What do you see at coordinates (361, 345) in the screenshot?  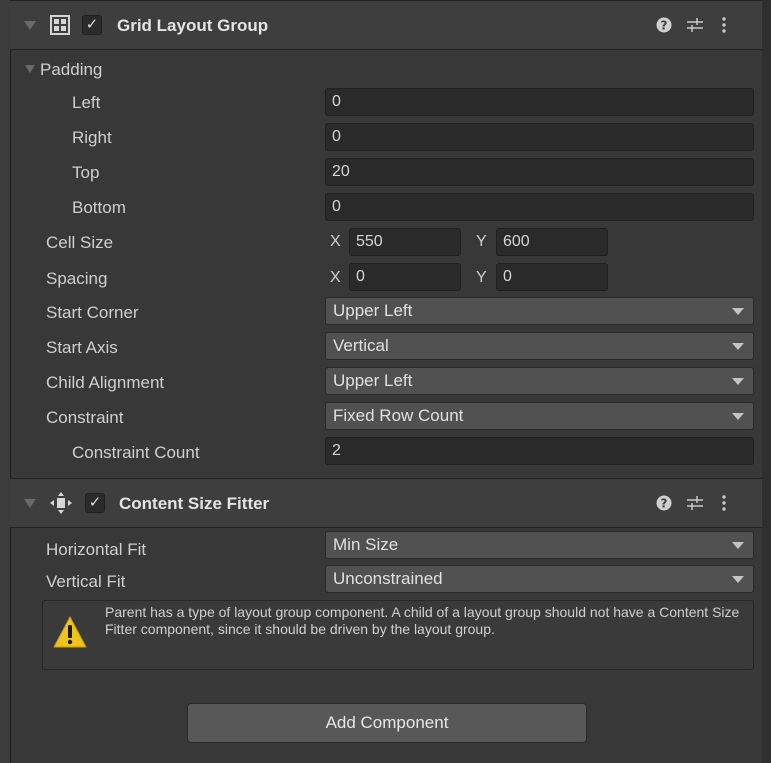 I see `start-axis-value: Vertical` at bounding box center [361, 345].